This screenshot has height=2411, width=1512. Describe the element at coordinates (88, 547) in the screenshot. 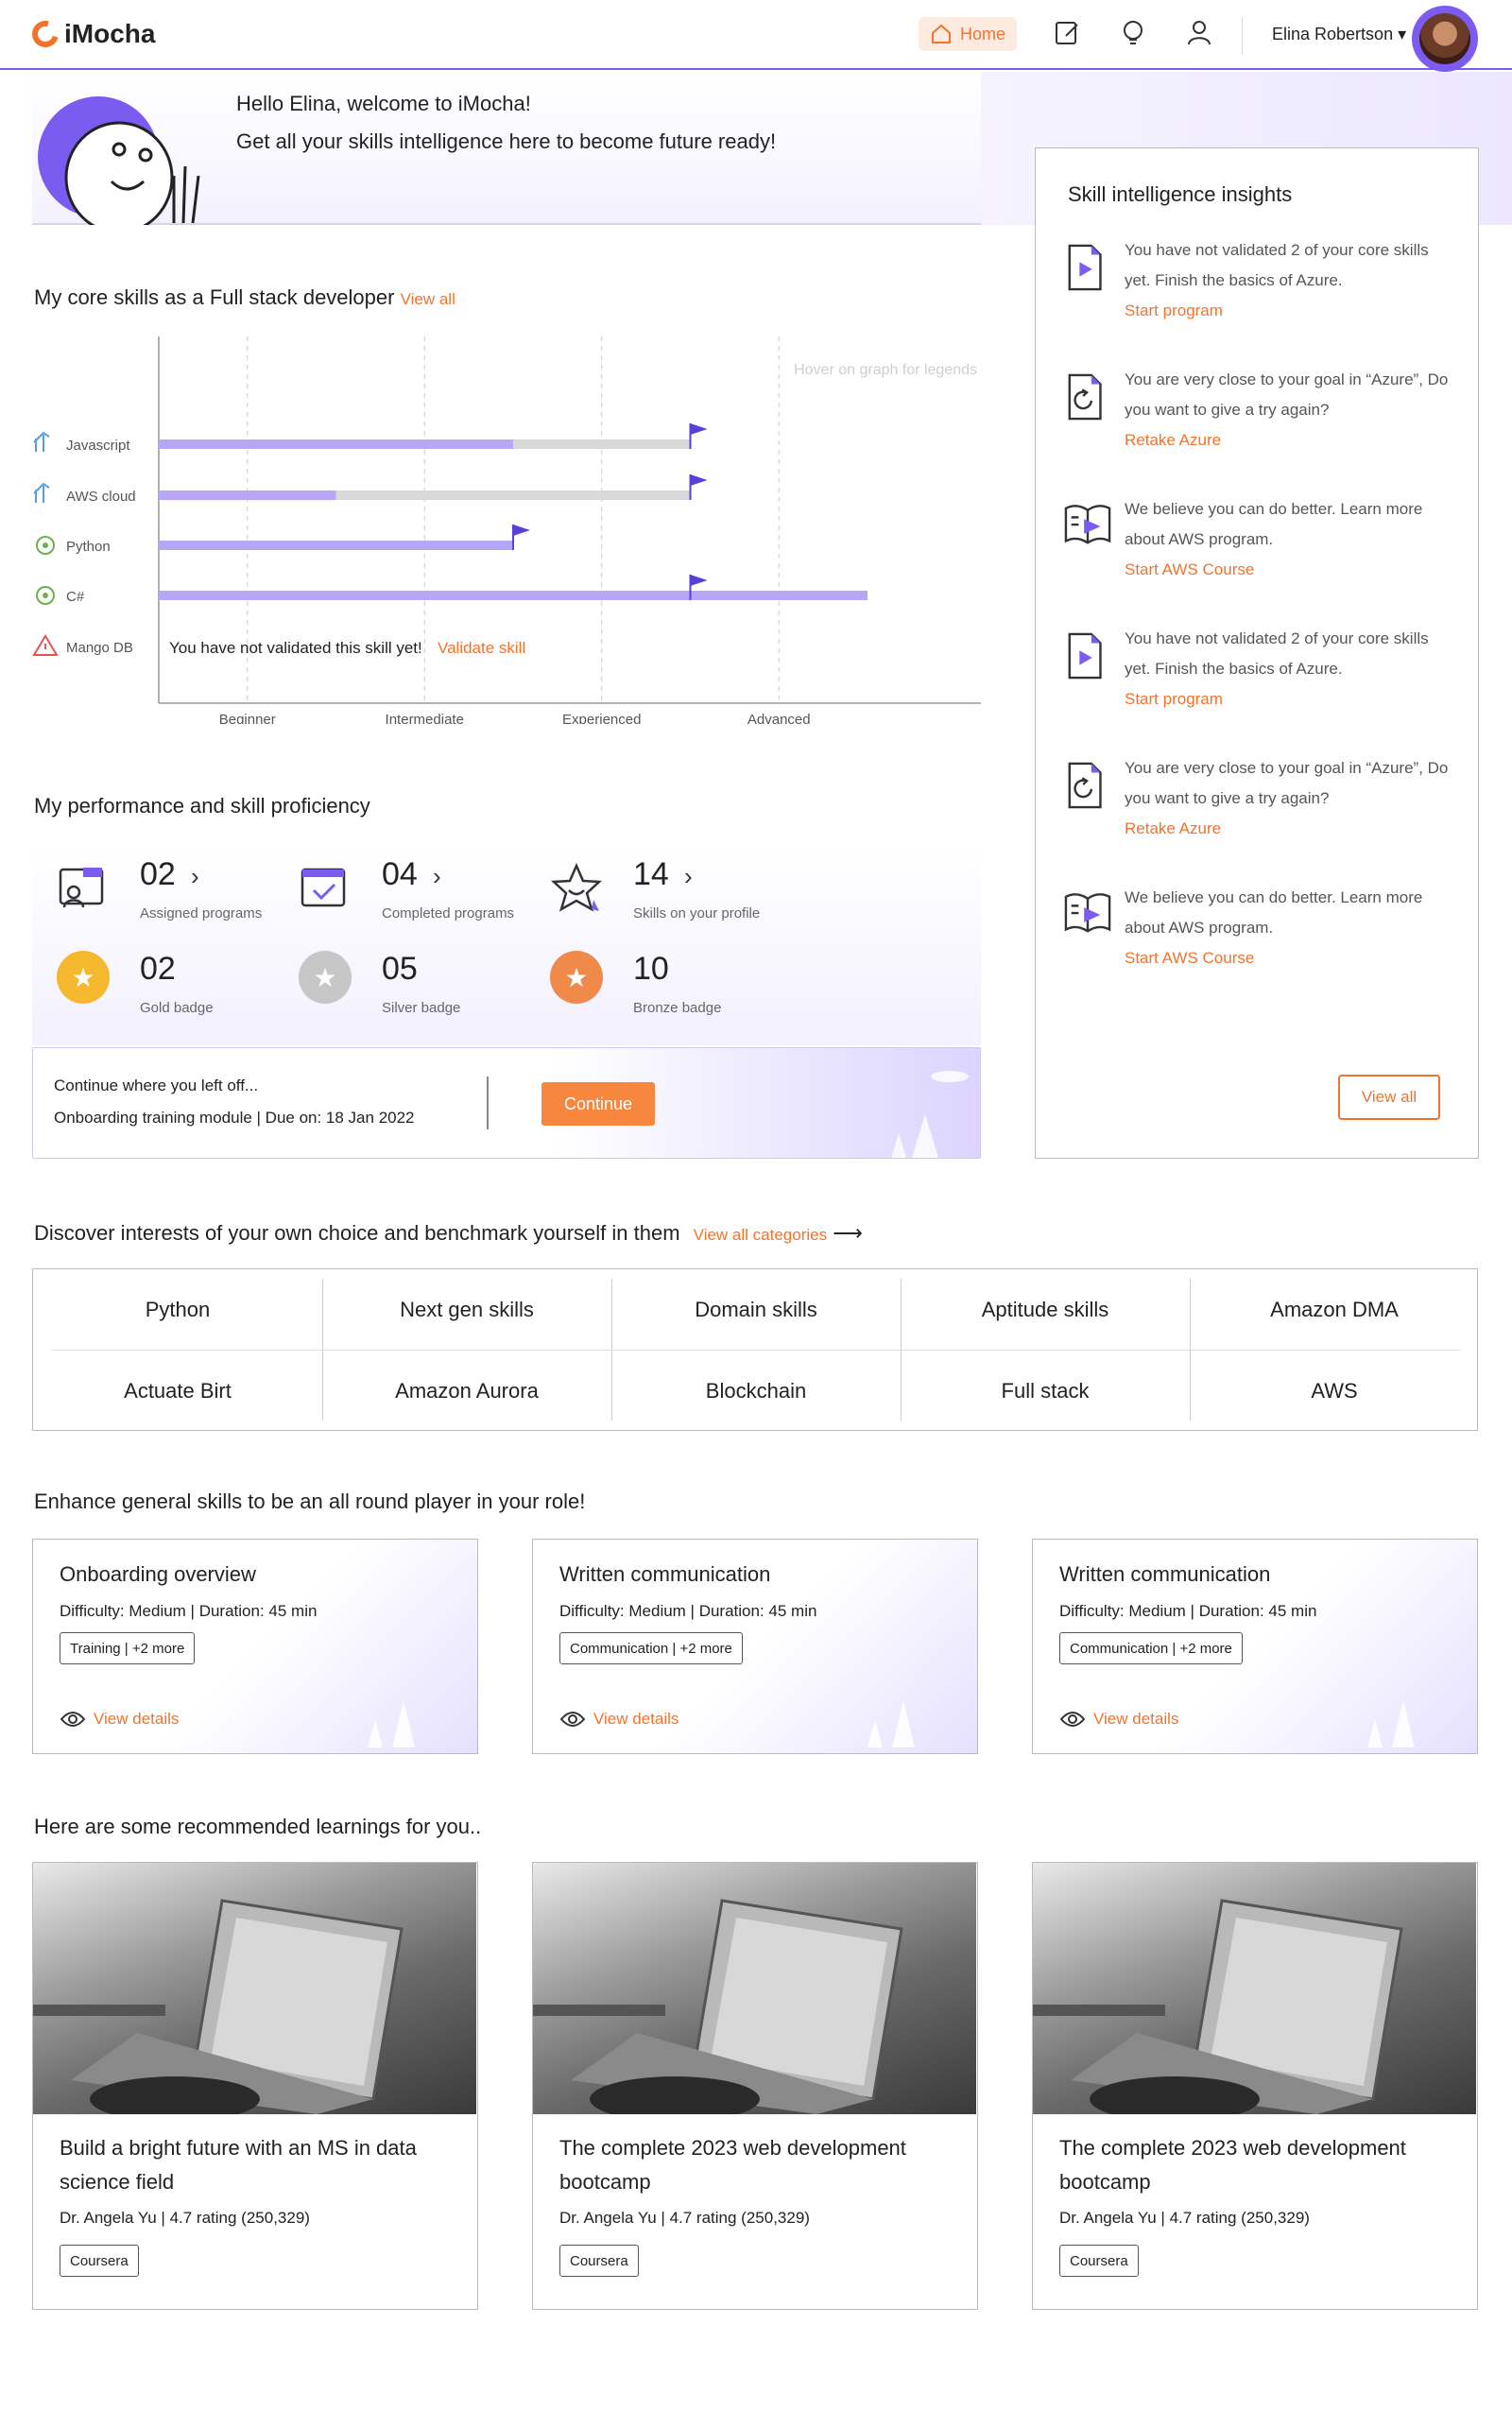

I see `y-category-label: Python` at that location.